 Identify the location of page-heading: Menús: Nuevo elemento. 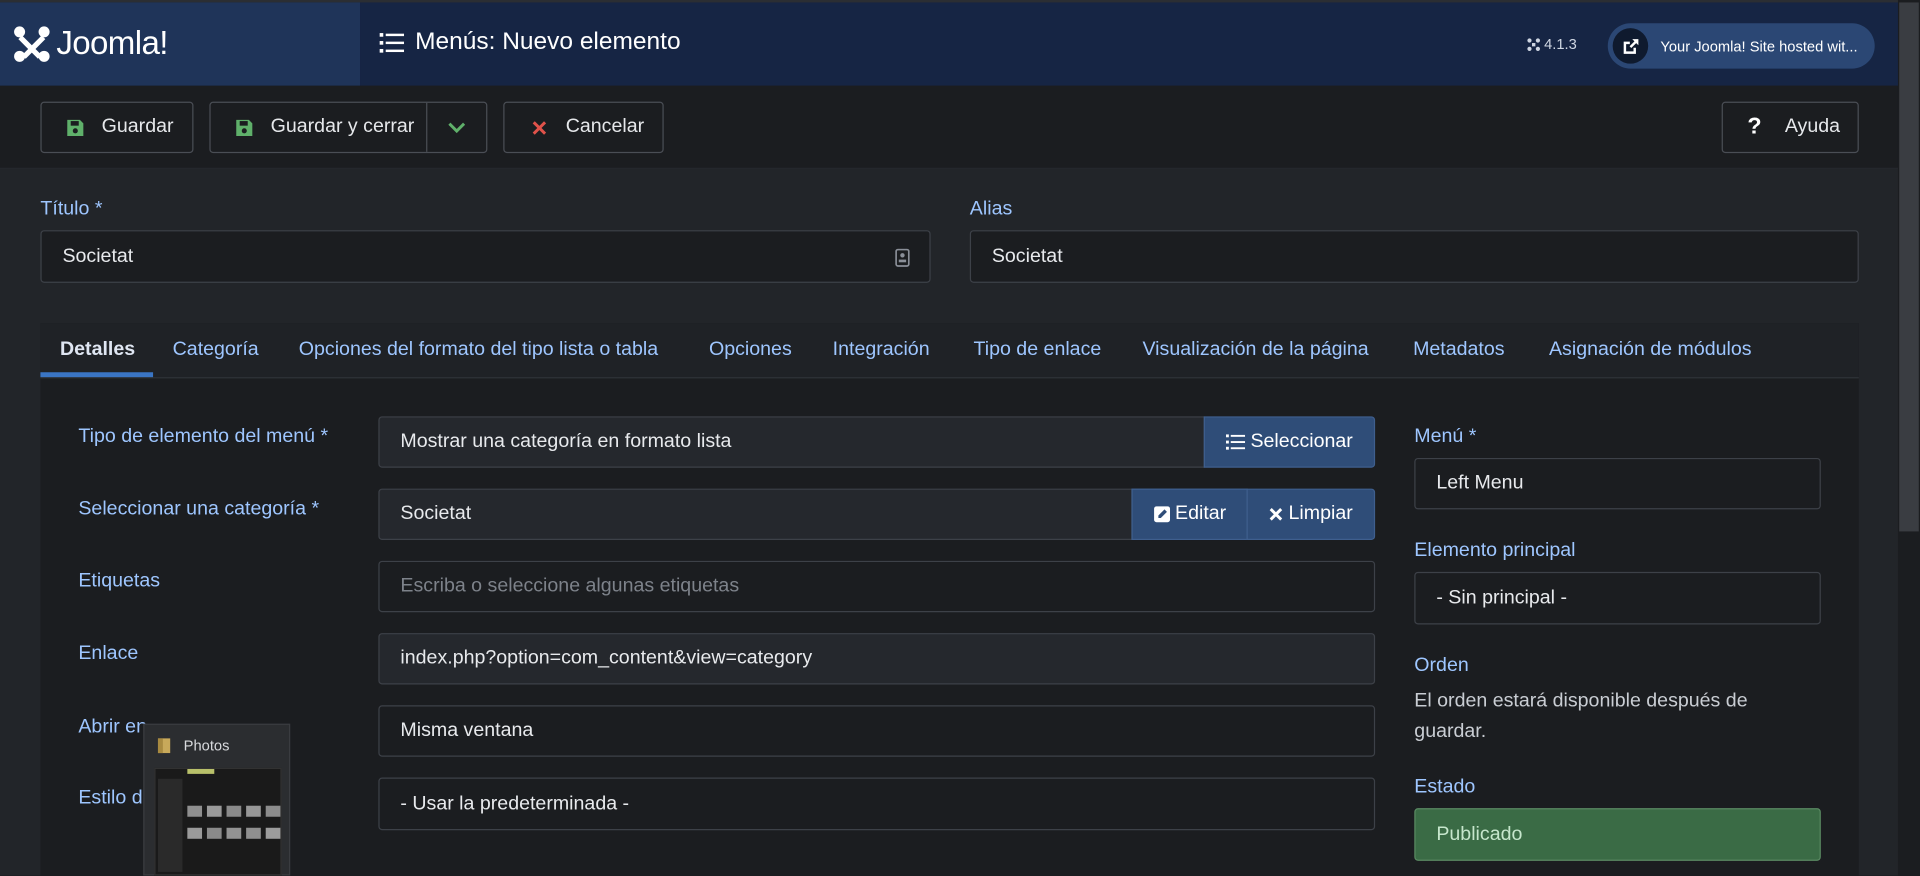
(530, 42).